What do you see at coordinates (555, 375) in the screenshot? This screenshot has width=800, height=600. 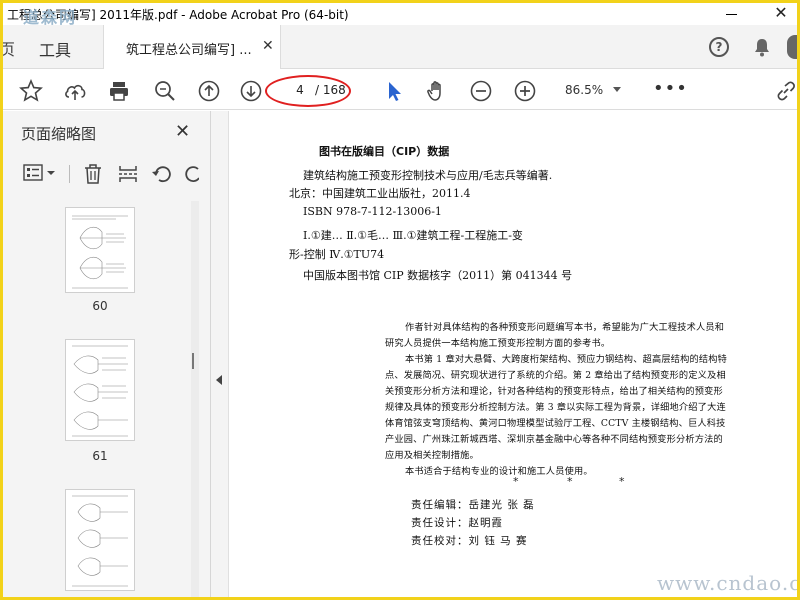 I see `summary-line: 点、发展简况、研究现状进行了系统的介绍。第 2 章给出了结构预变形的定义及相` at bounding box center [555, 375].